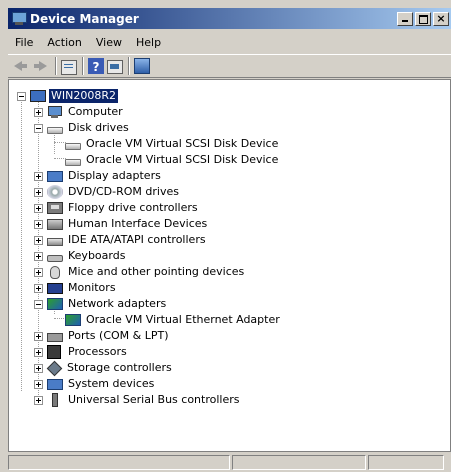  Describe the element at coordinates (55, 384) in the screenshot. I see `system-device-icon` at that location.